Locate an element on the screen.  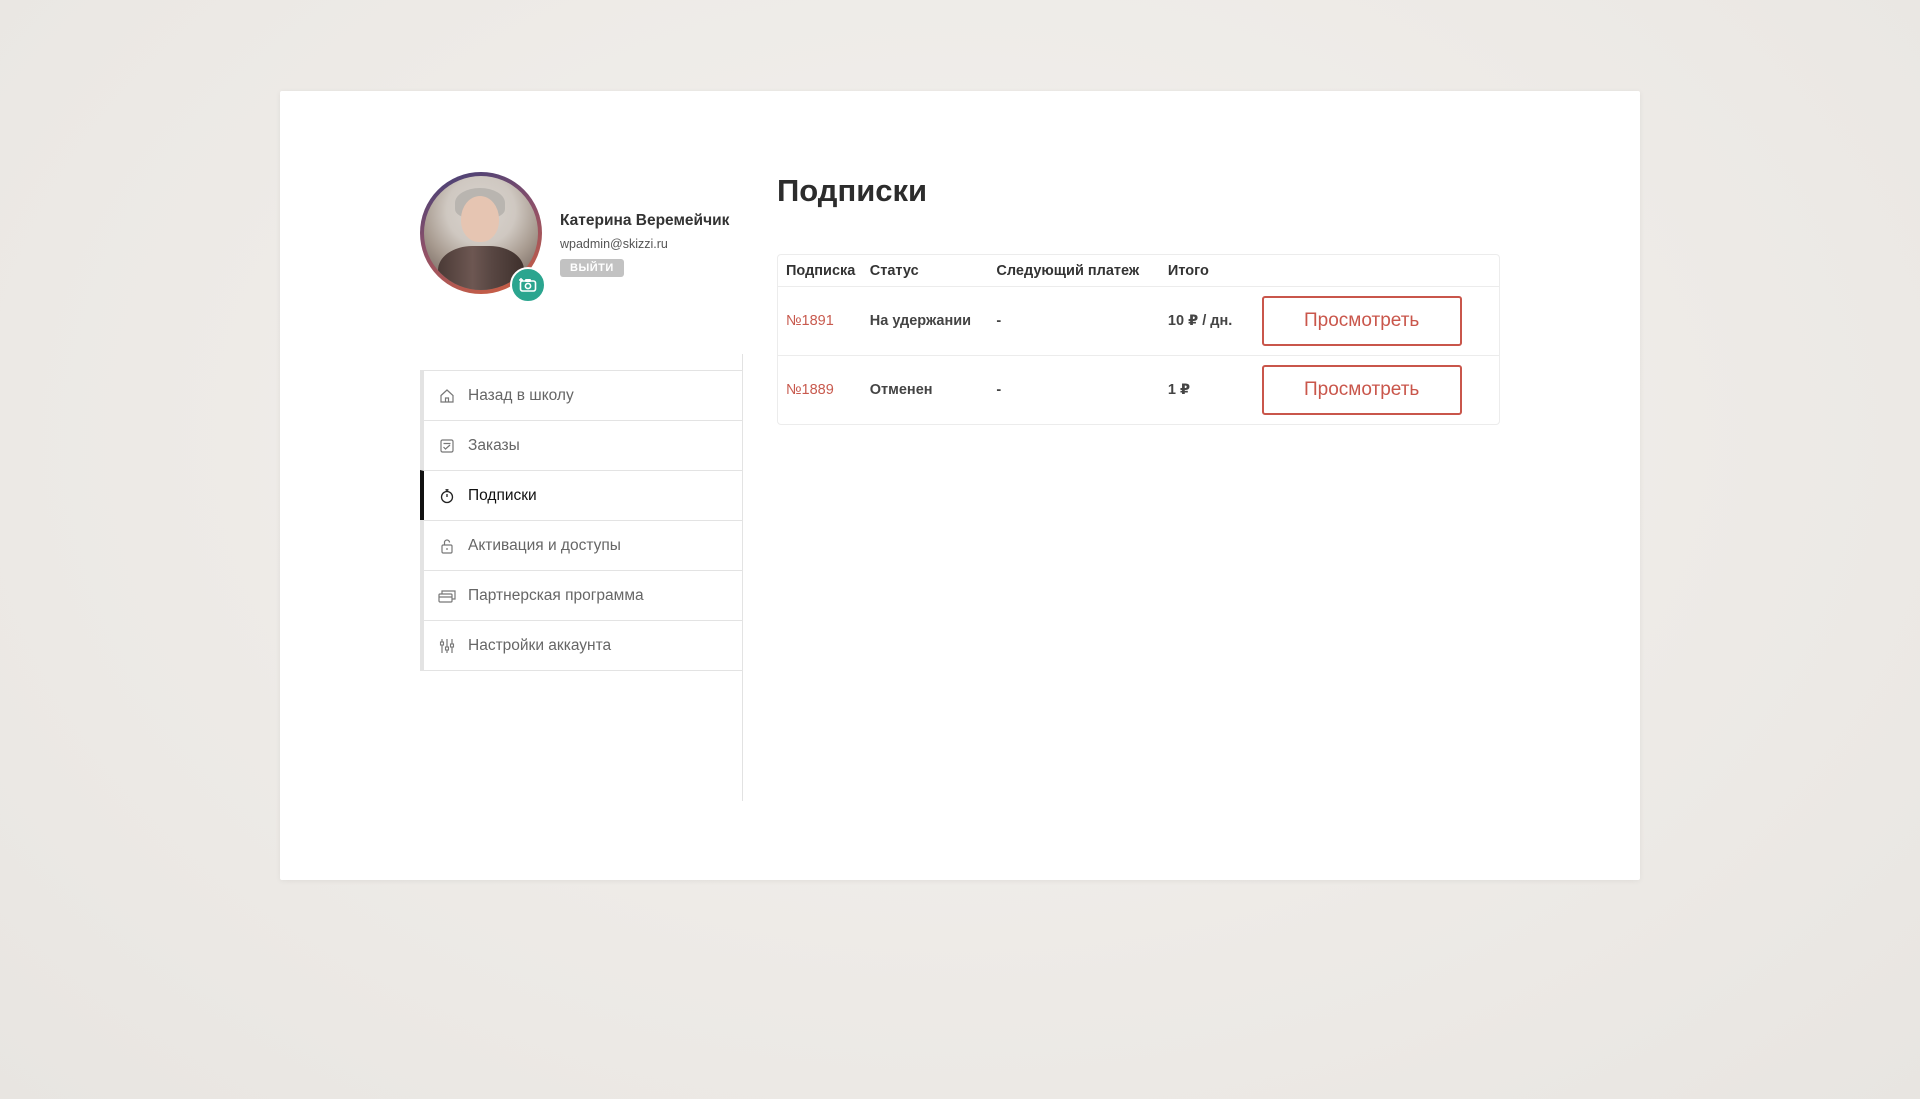
logout-button: ВЫЙТИ is located at coordinates (592, 268).